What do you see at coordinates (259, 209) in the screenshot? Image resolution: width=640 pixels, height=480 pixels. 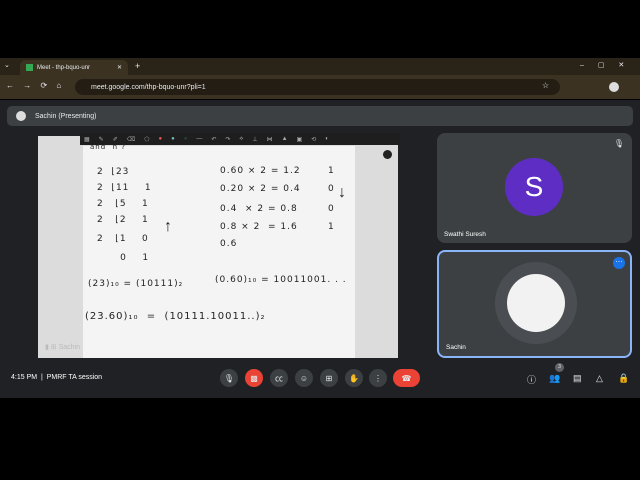 I see `hw-frac: 0.4 × 2 = 0.8` at bounding box center [259, 209].